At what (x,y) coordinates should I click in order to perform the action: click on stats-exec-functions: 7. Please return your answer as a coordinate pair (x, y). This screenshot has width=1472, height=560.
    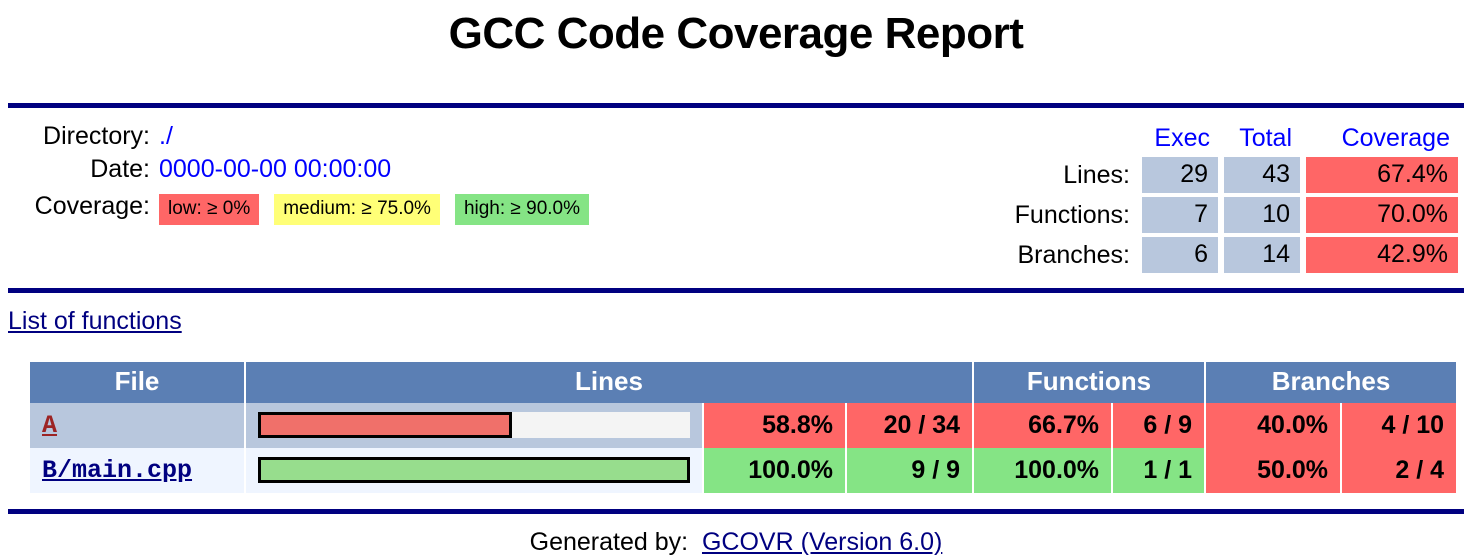
    Looking at the image, I should click on (1180, 215).